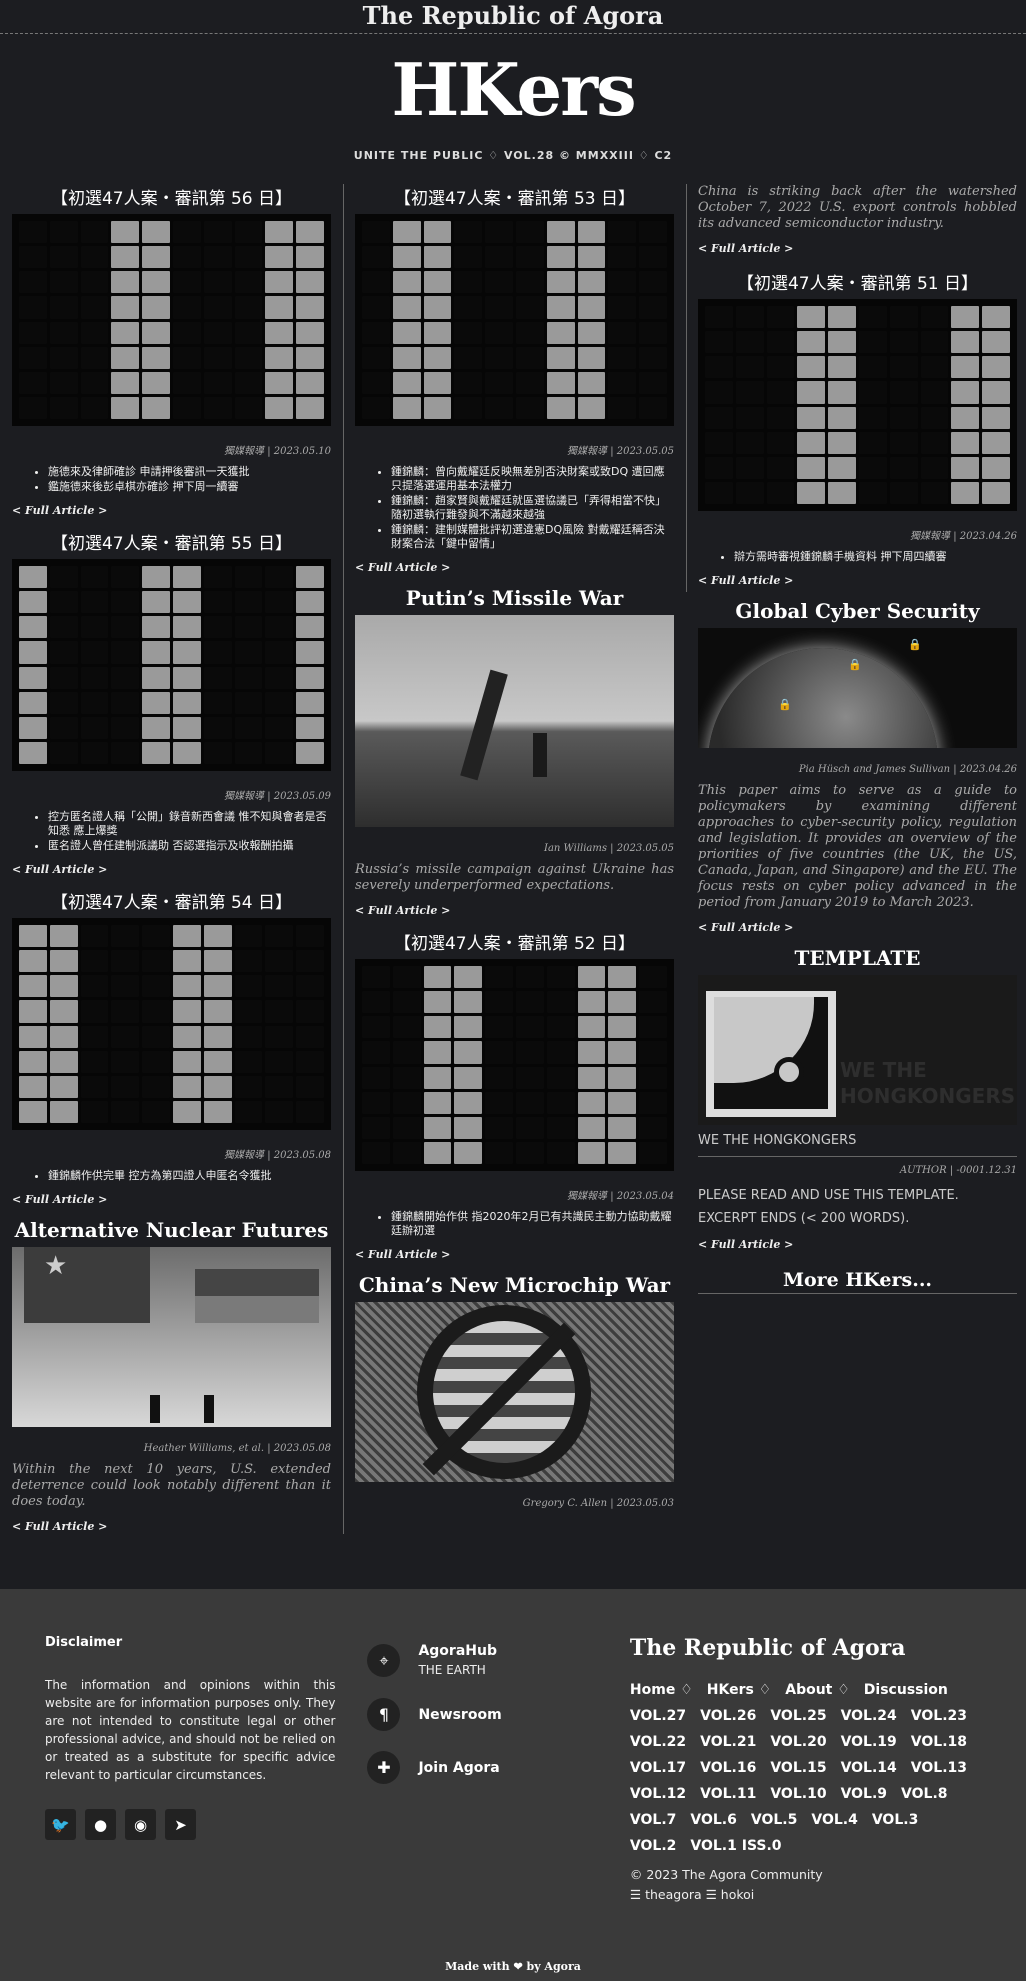 This screenshot has width=1026, height=1981. Describe the element at coordinates (513, 155) in the screenshot. I see `tagline: UNITE THE PUBLIC ♢ VOL.28 © MMXXIII ♢ C2` at that location.